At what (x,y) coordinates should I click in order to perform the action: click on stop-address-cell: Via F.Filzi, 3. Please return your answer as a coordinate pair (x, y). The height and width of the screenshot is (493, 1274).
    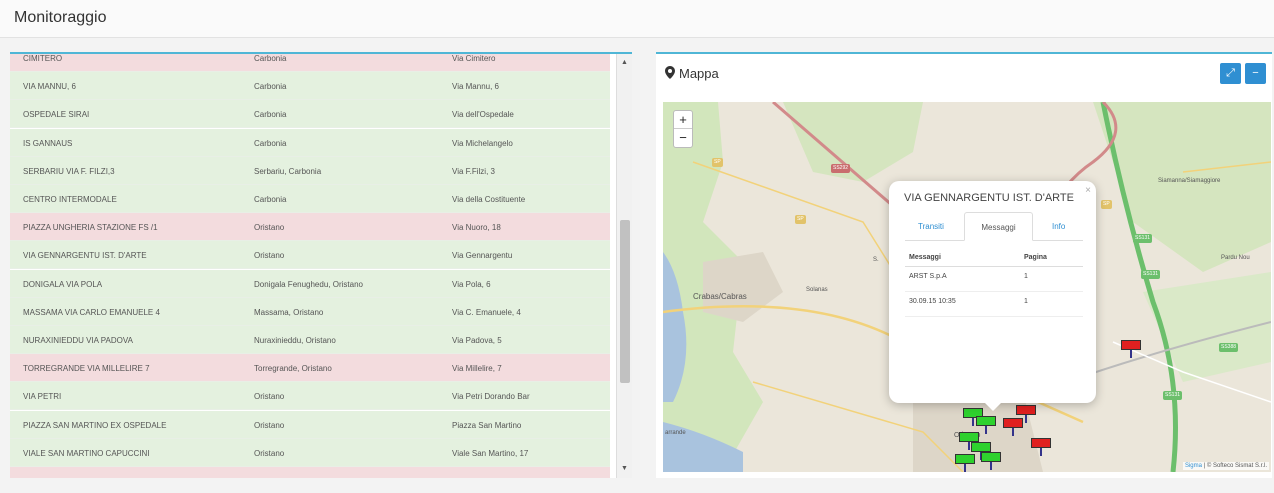
    Looking at the image, I should click on (473, 171).